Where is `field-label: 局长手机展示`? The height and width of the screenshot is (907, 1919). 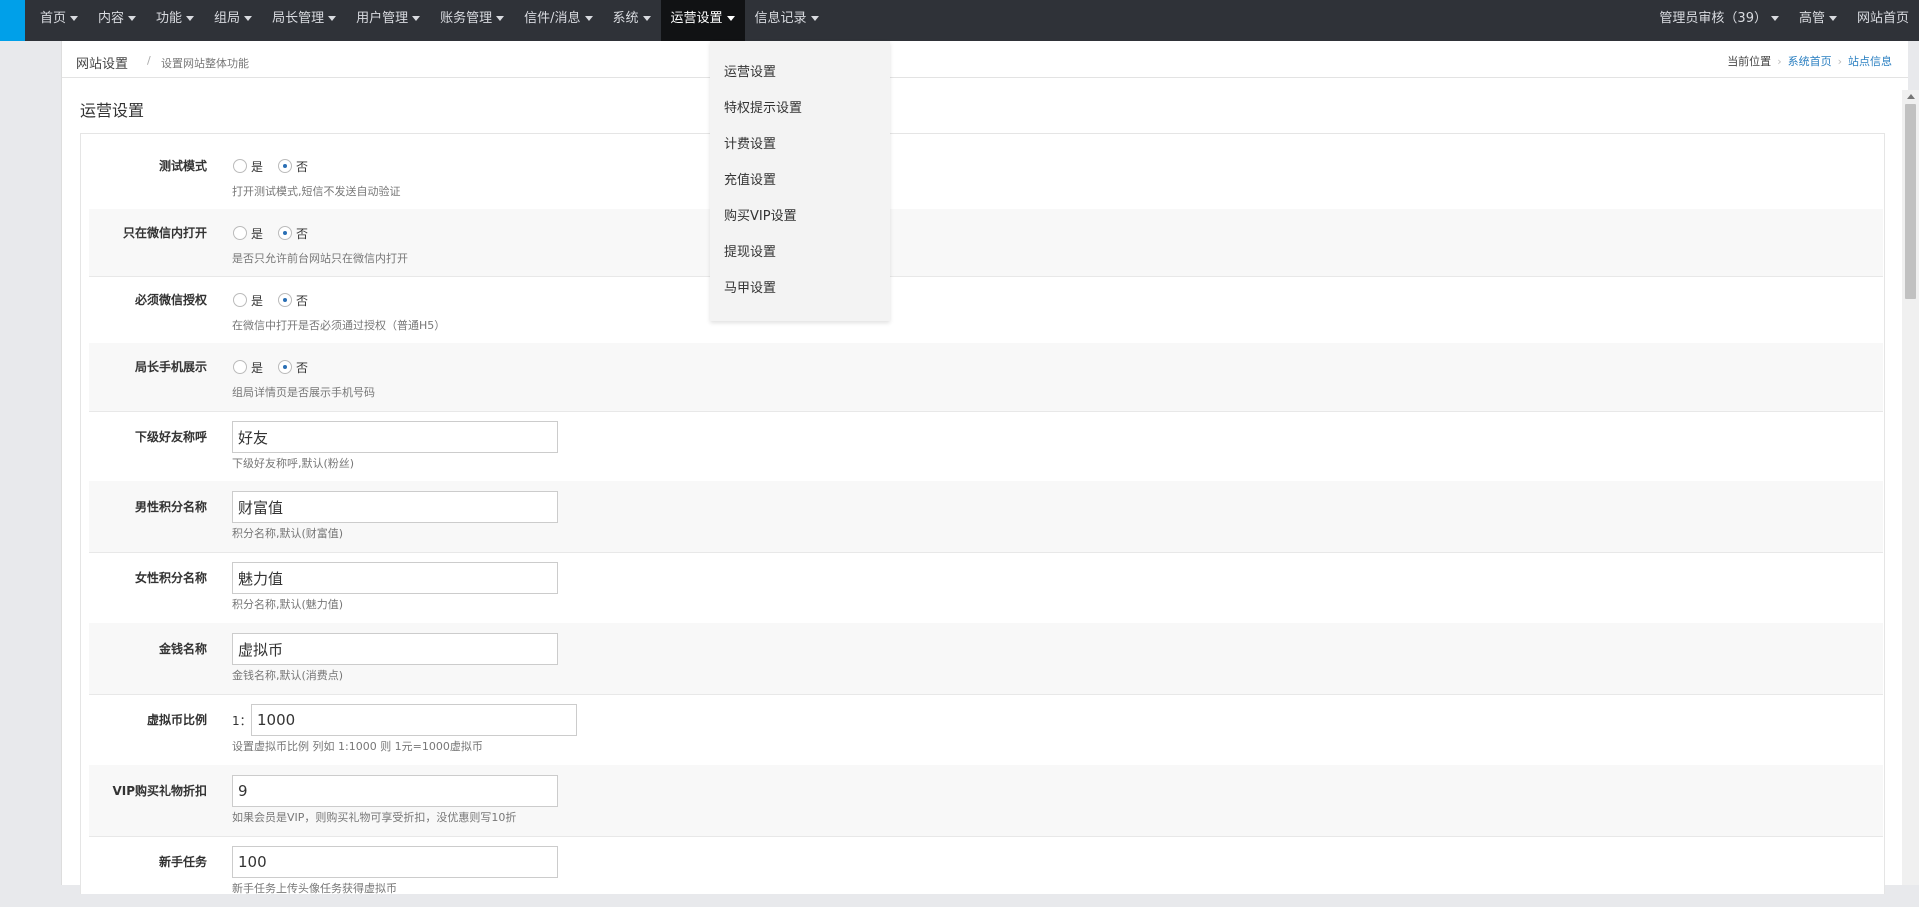 field-label: 局长手机展示 is located at coordinates (170, 367).